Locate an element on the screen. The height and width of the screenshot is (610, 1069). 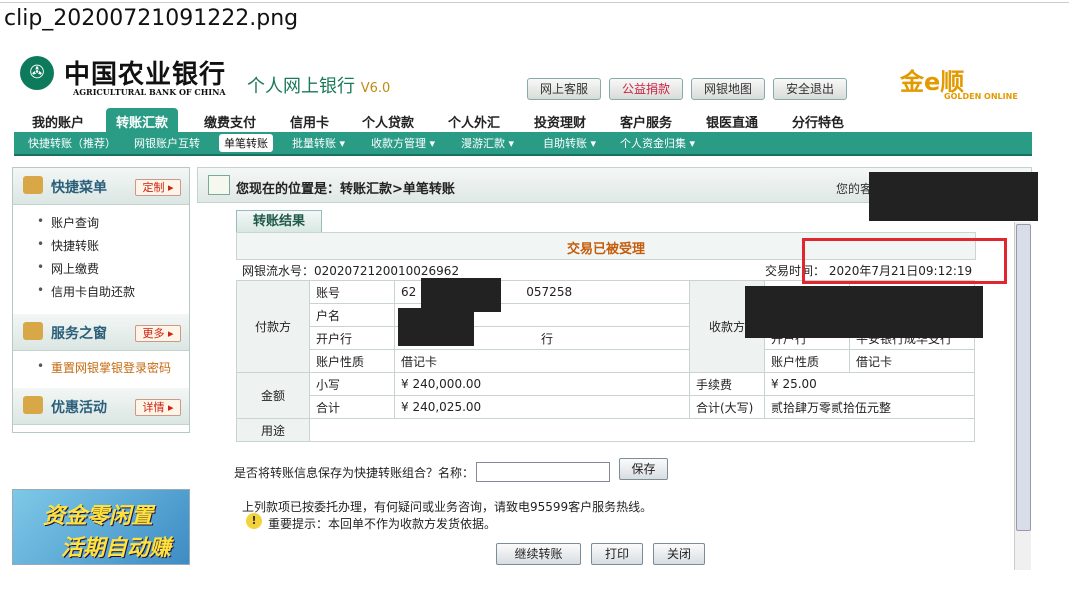
service-item-reset-password: 重置网银掌银登录密码 is located at coordinates (104, 367).